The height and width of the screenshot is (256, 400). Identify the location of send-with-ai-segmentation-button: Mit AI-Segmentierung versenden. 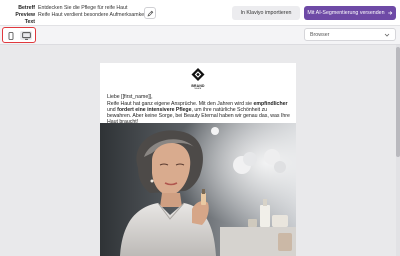
(350, 13).